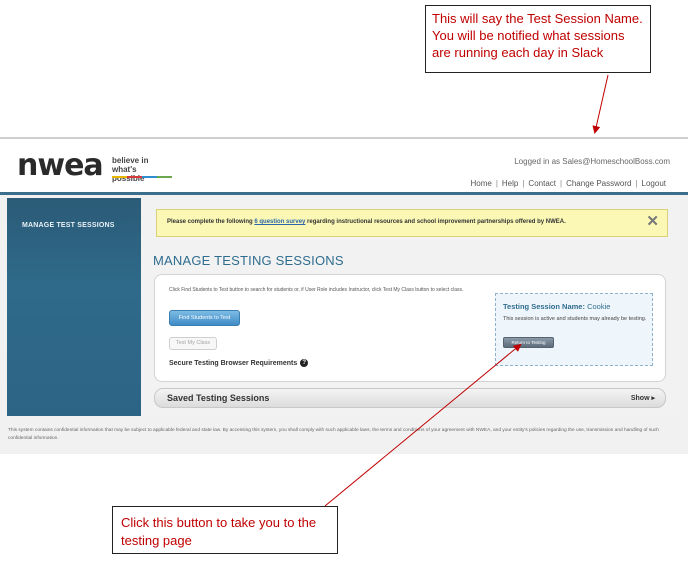 This screenshot has height=562, width=688. Describe the element at coordinates (652, 221) in the screenshot. I see `close-icon: ✕` at that location.